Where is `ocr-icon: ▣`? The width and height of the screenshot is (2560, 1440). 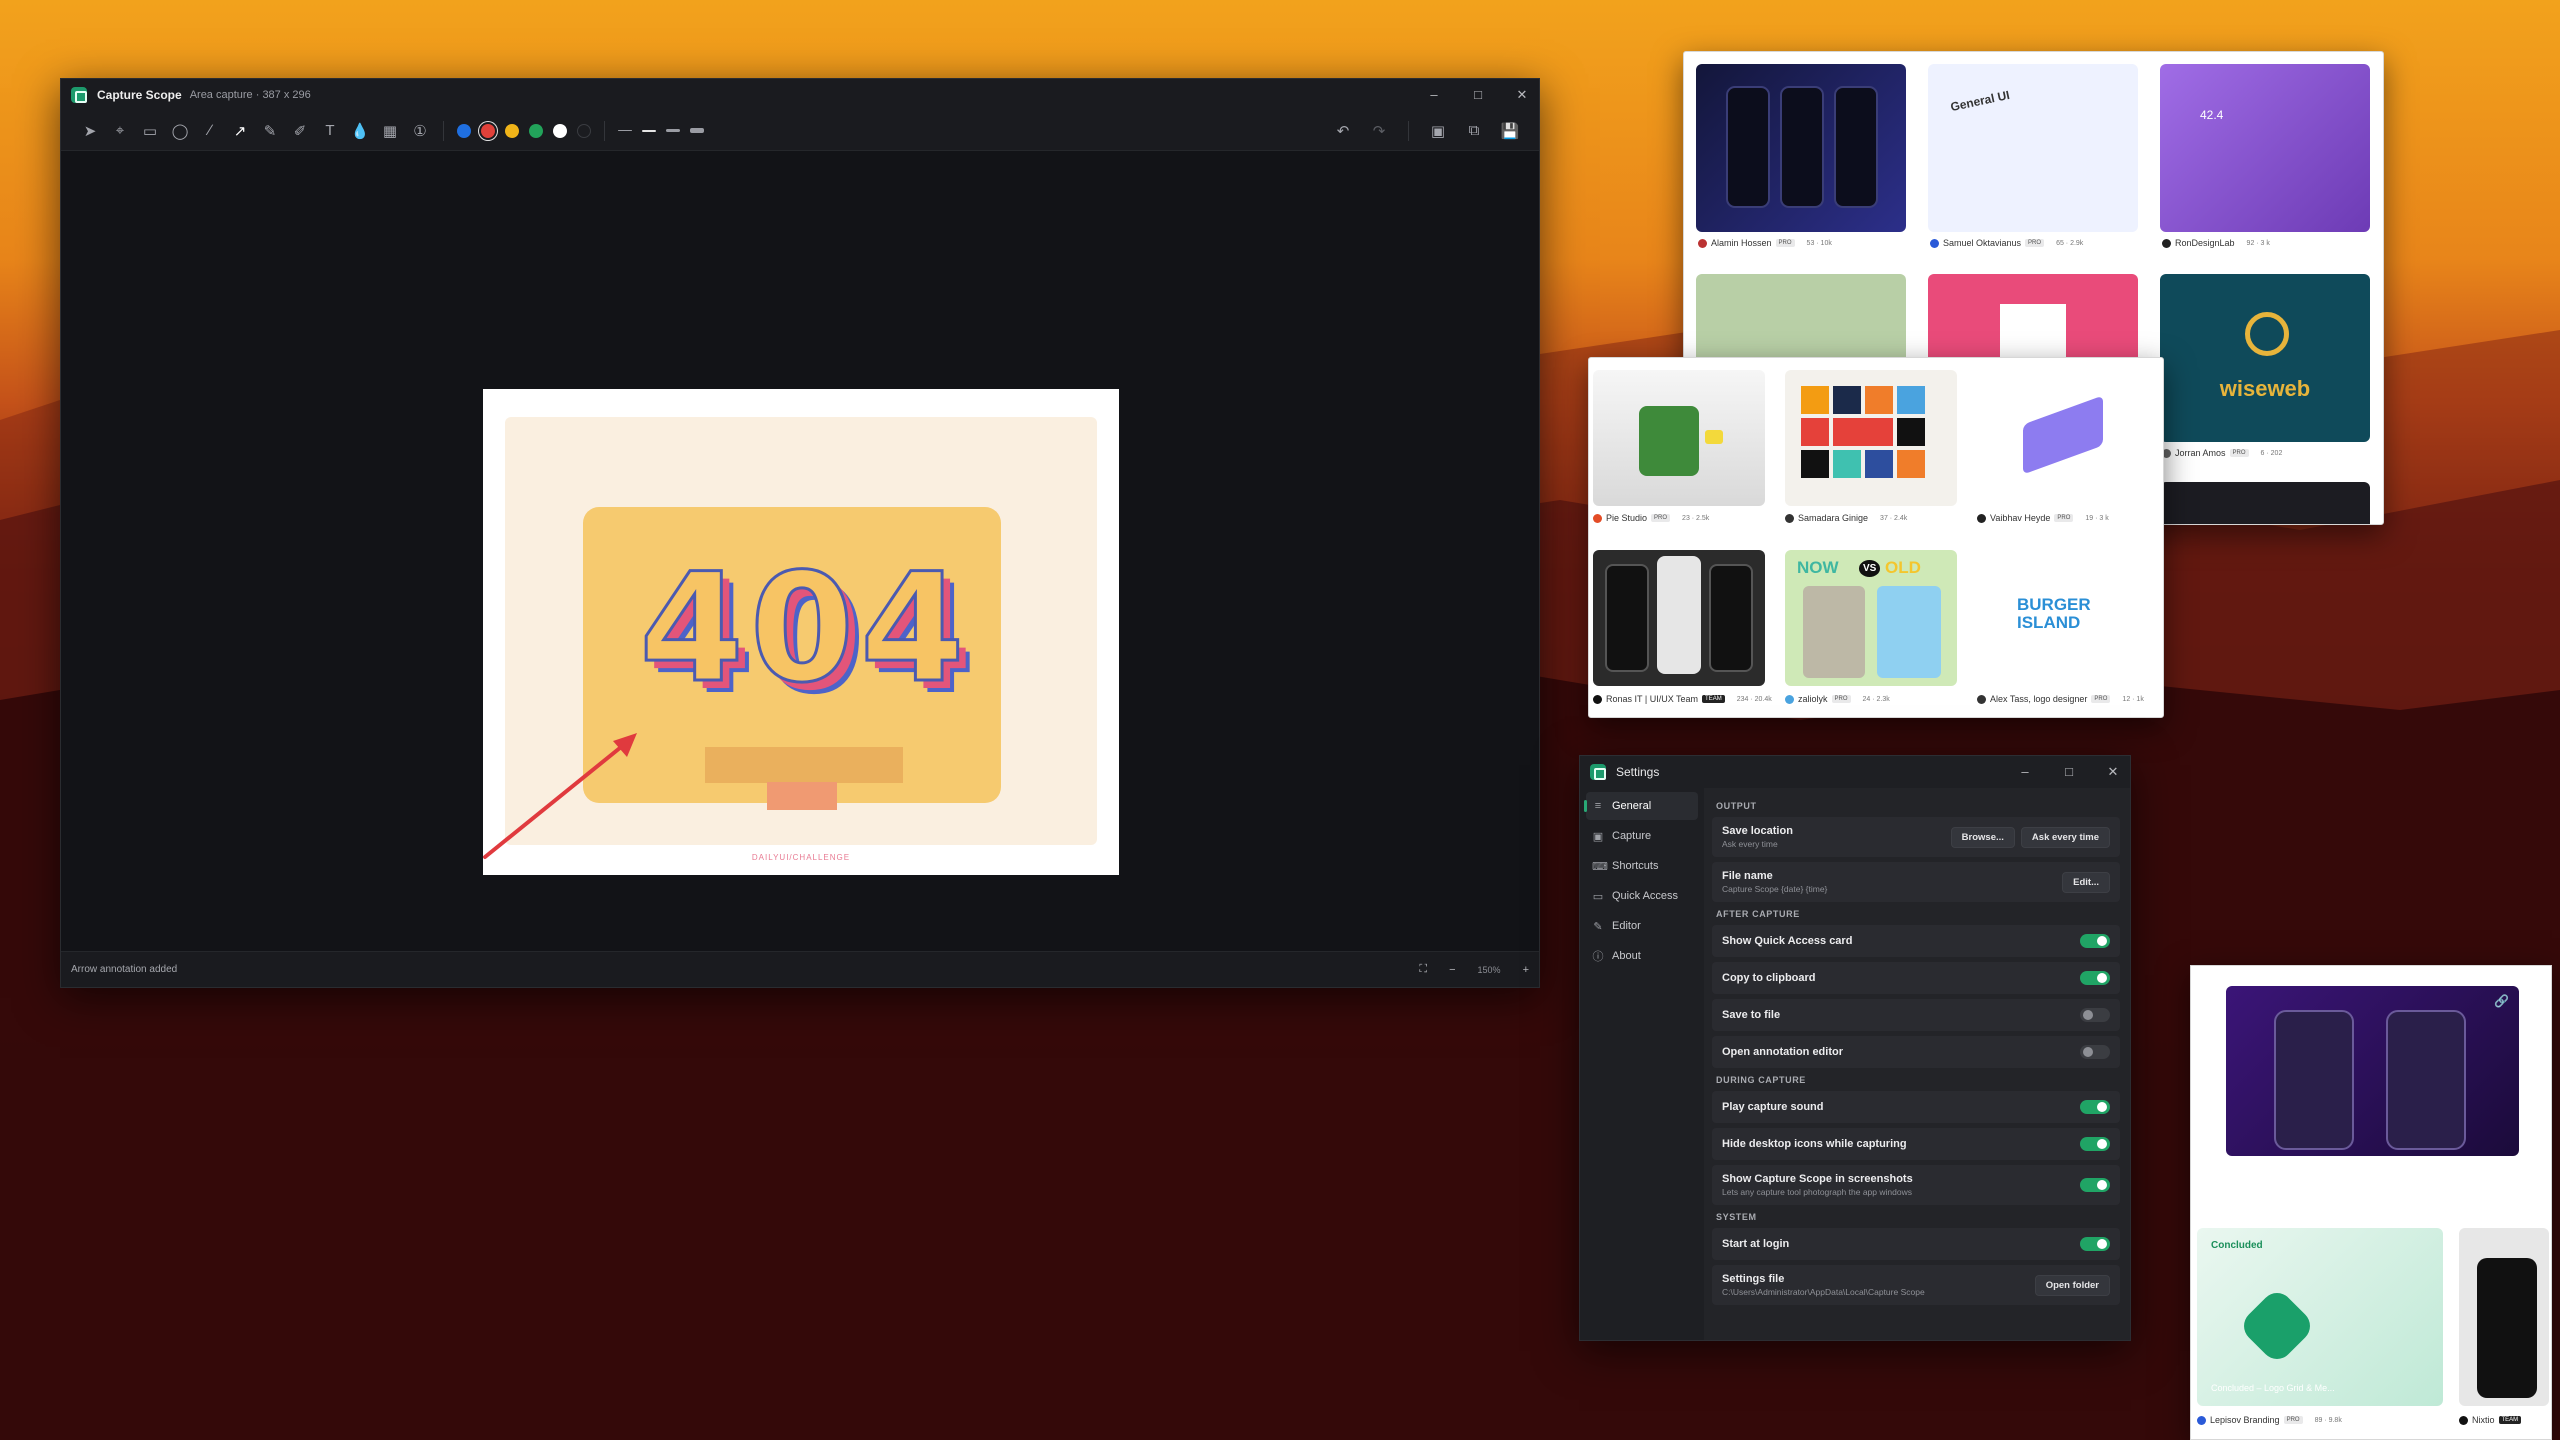
ocr-icon: ▣ is located at coordinates (1438, 131).